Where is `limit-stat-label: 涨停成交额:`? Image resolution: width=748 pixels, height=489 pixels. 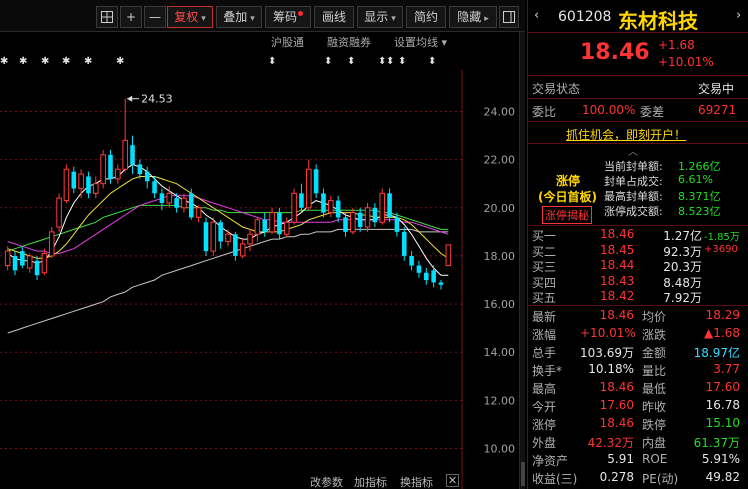
limit-stat-label: 涨停成交额: is located at coordinates (633, 211).